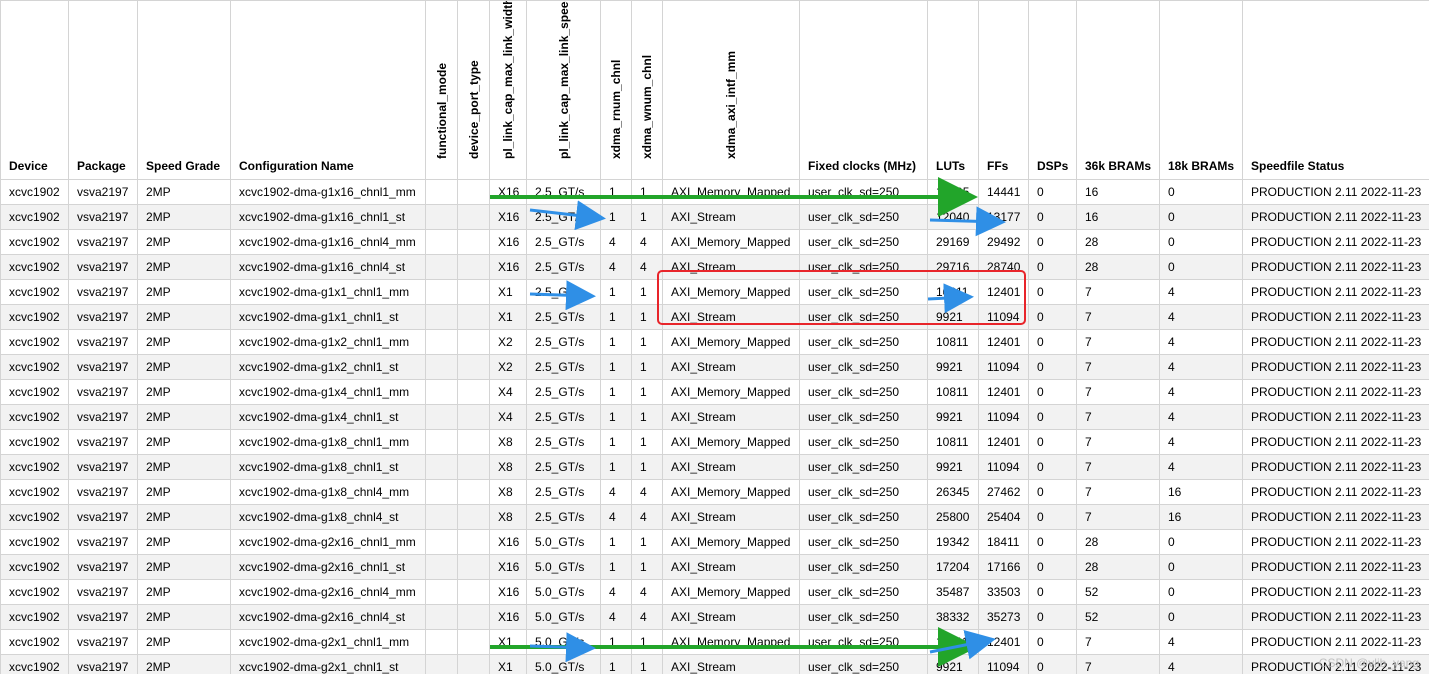 Image resolution: width=1429 pixels, height=674 pixels. I want to click on cell-rnum-chnl: 4, so click(616, 242).